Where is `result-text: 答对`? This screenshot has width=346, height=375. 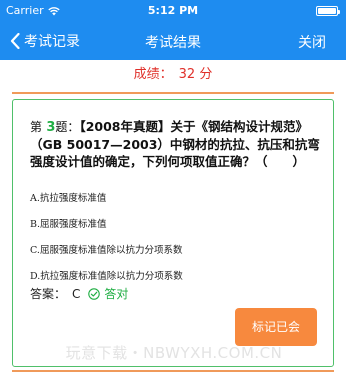 result-text: 答对 is located at coordinates (116, 294).